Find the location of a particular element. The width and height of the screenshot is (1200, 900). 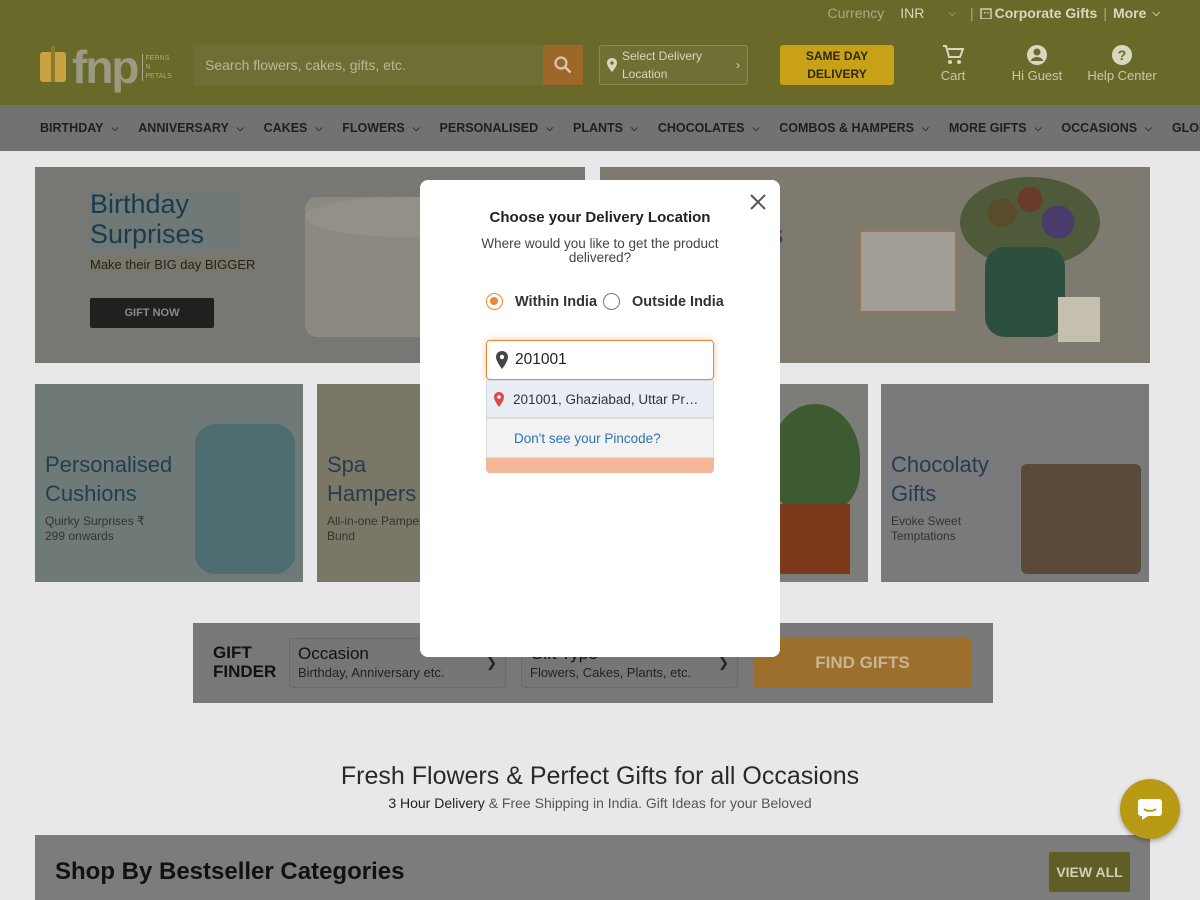

tile-subtitle: Quirky Surprises ₹ 299 onwards is located at coordinates (95, 528).